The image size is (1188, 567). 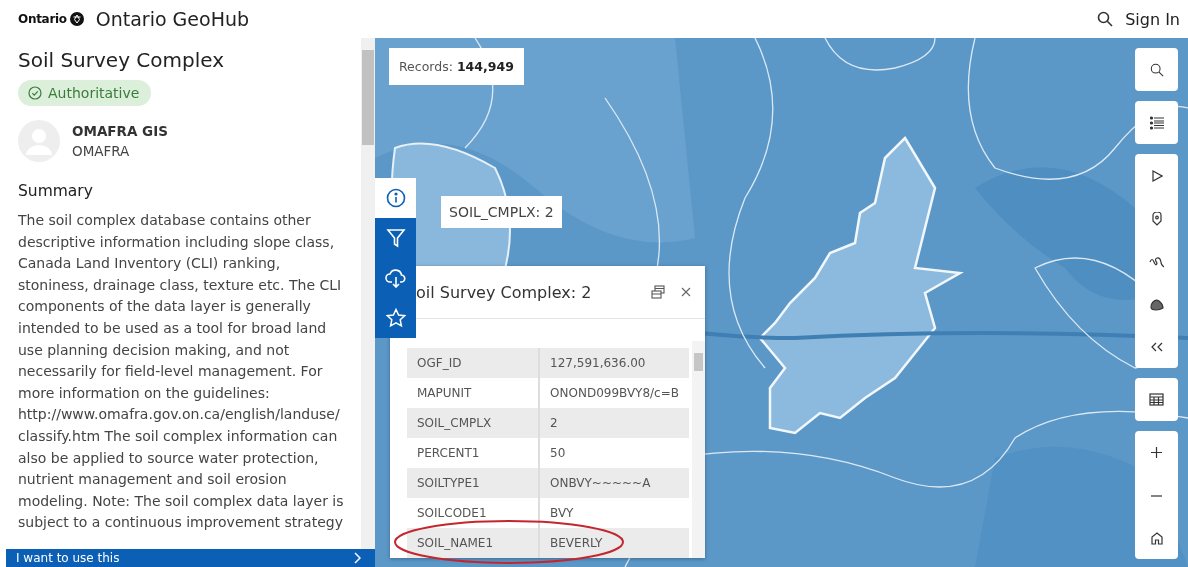 I want to click on close-icon, so click(x=686, y=292).